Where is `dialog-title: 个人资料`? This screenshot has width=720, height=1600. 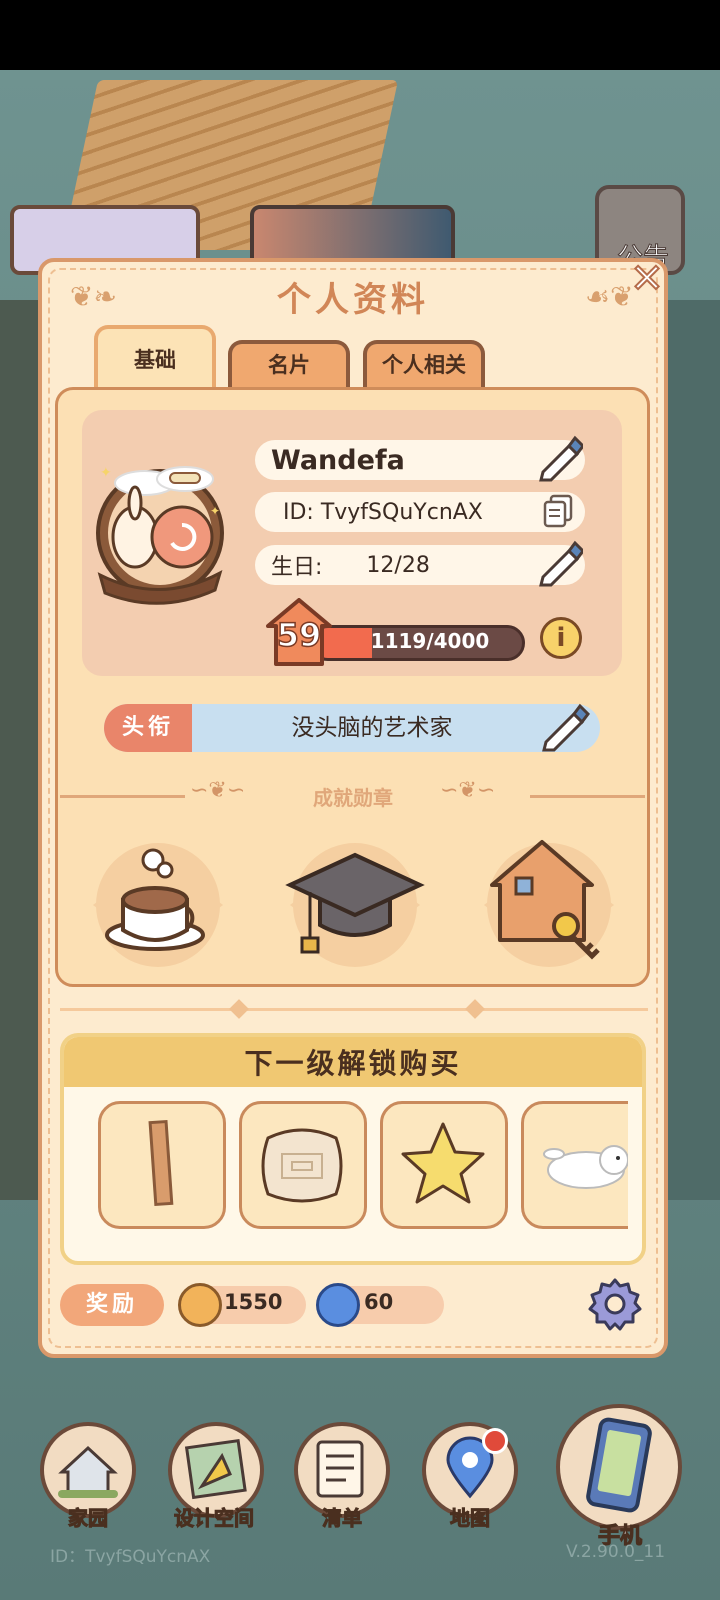
dialog-title: 个人资料 is located at coordinates (353, 300).